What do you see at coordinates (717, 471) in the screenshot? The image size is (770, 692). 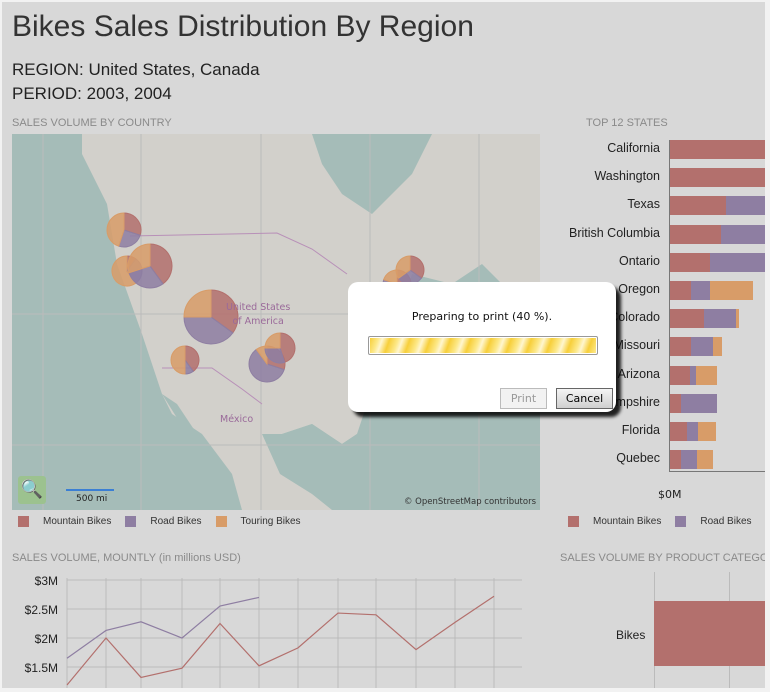 I see `states-axis-x` at bounding box center [717, 471].